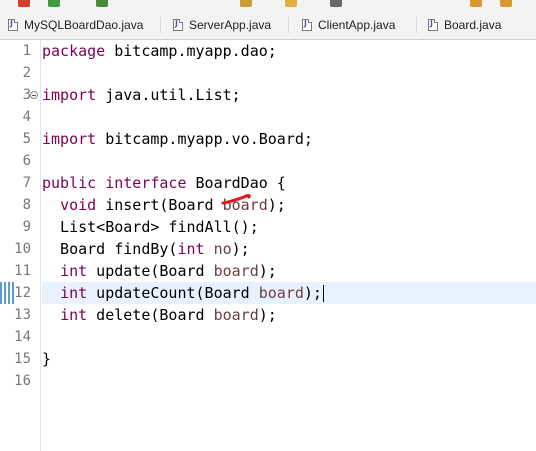  I want to click on keyword-token: public, so click(69, 183).